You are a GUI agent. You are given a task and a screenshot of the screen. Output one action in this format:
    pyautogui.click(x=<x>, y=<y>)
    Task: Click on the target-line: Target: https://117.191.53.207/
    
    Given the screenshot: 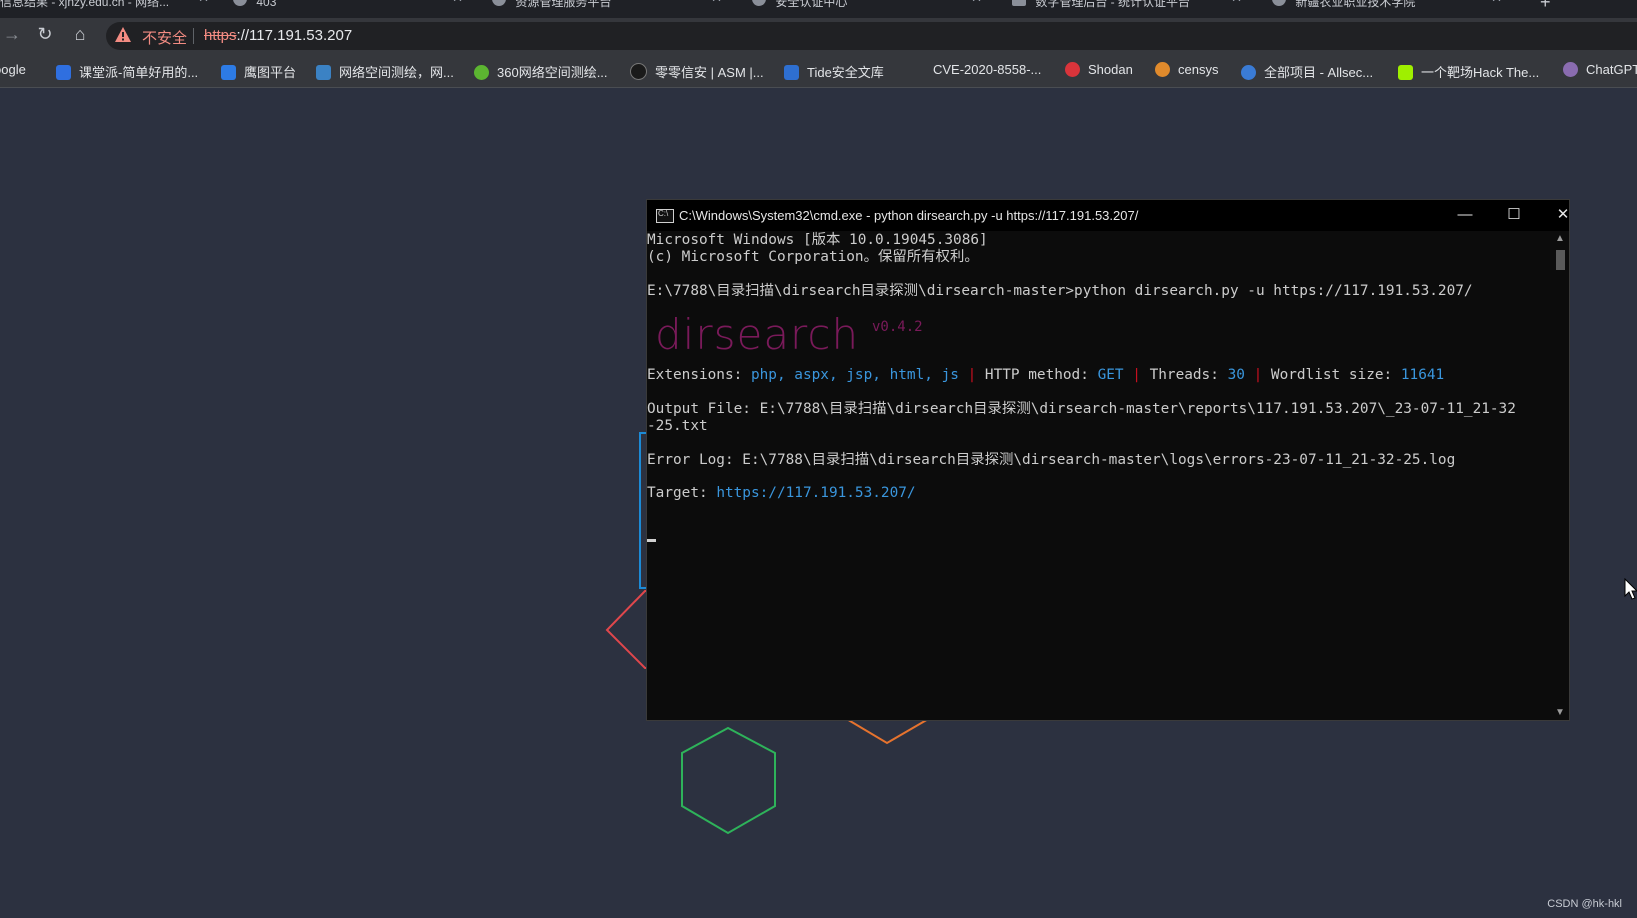 What is the action you would take?
    pyautogui.click(x=781, y=493)
    